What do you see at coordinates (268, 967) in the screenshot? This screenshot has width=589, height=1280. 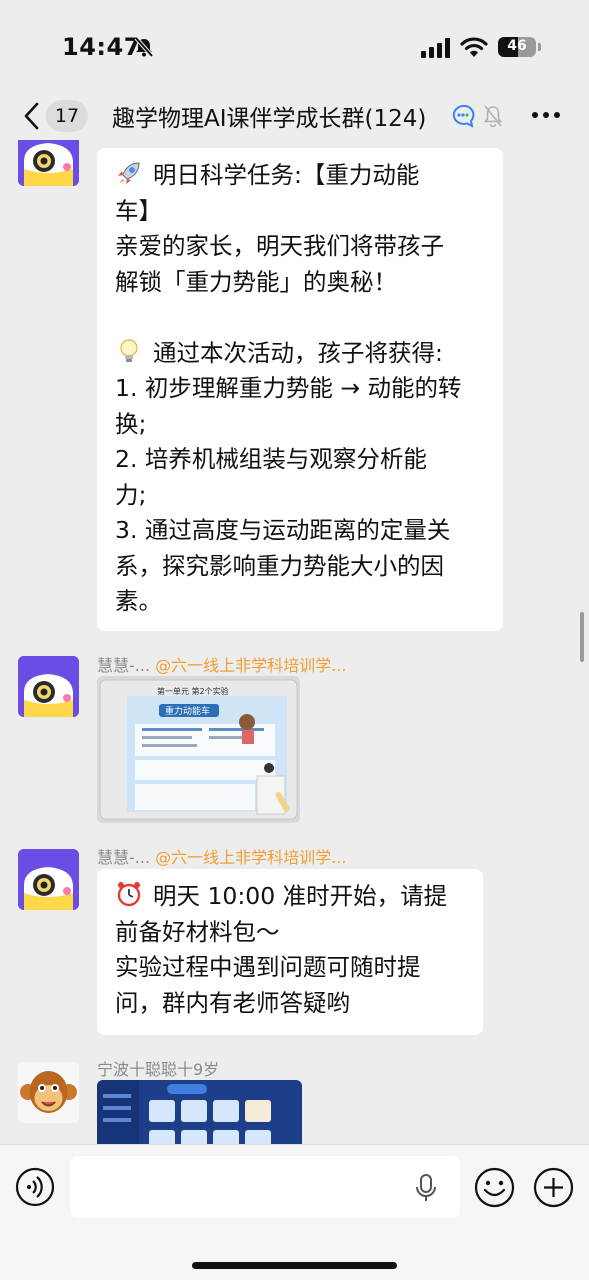 I see `message-line: 实验过程中遇到问题可随时提` at bounding box center [268, 967].